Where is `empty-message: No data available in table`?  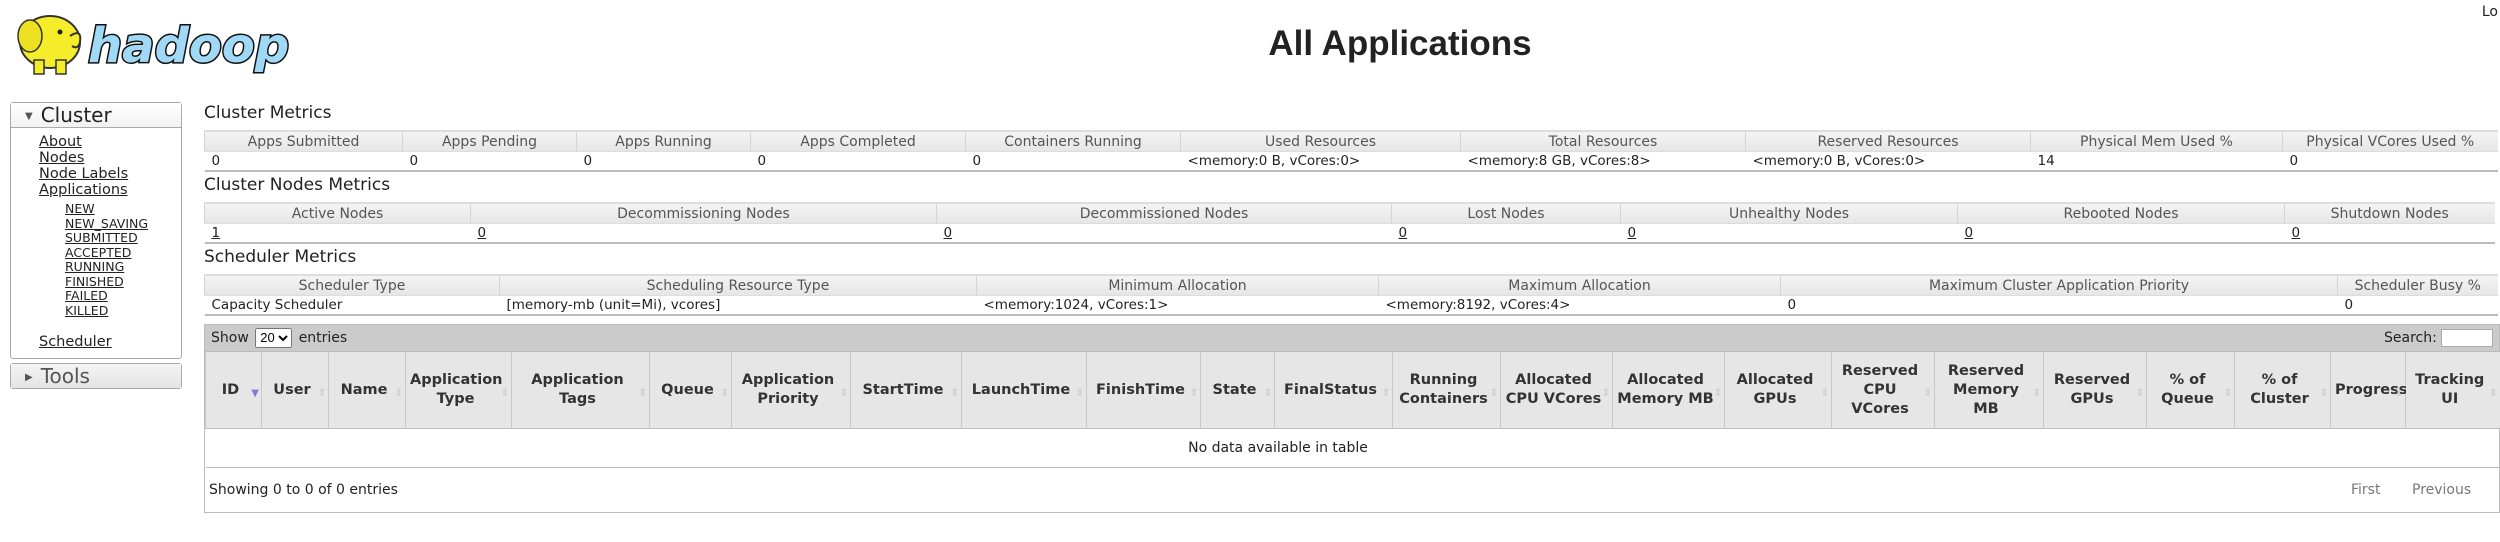 empty-message: No data available in table is located at coordinates (1352, 448).